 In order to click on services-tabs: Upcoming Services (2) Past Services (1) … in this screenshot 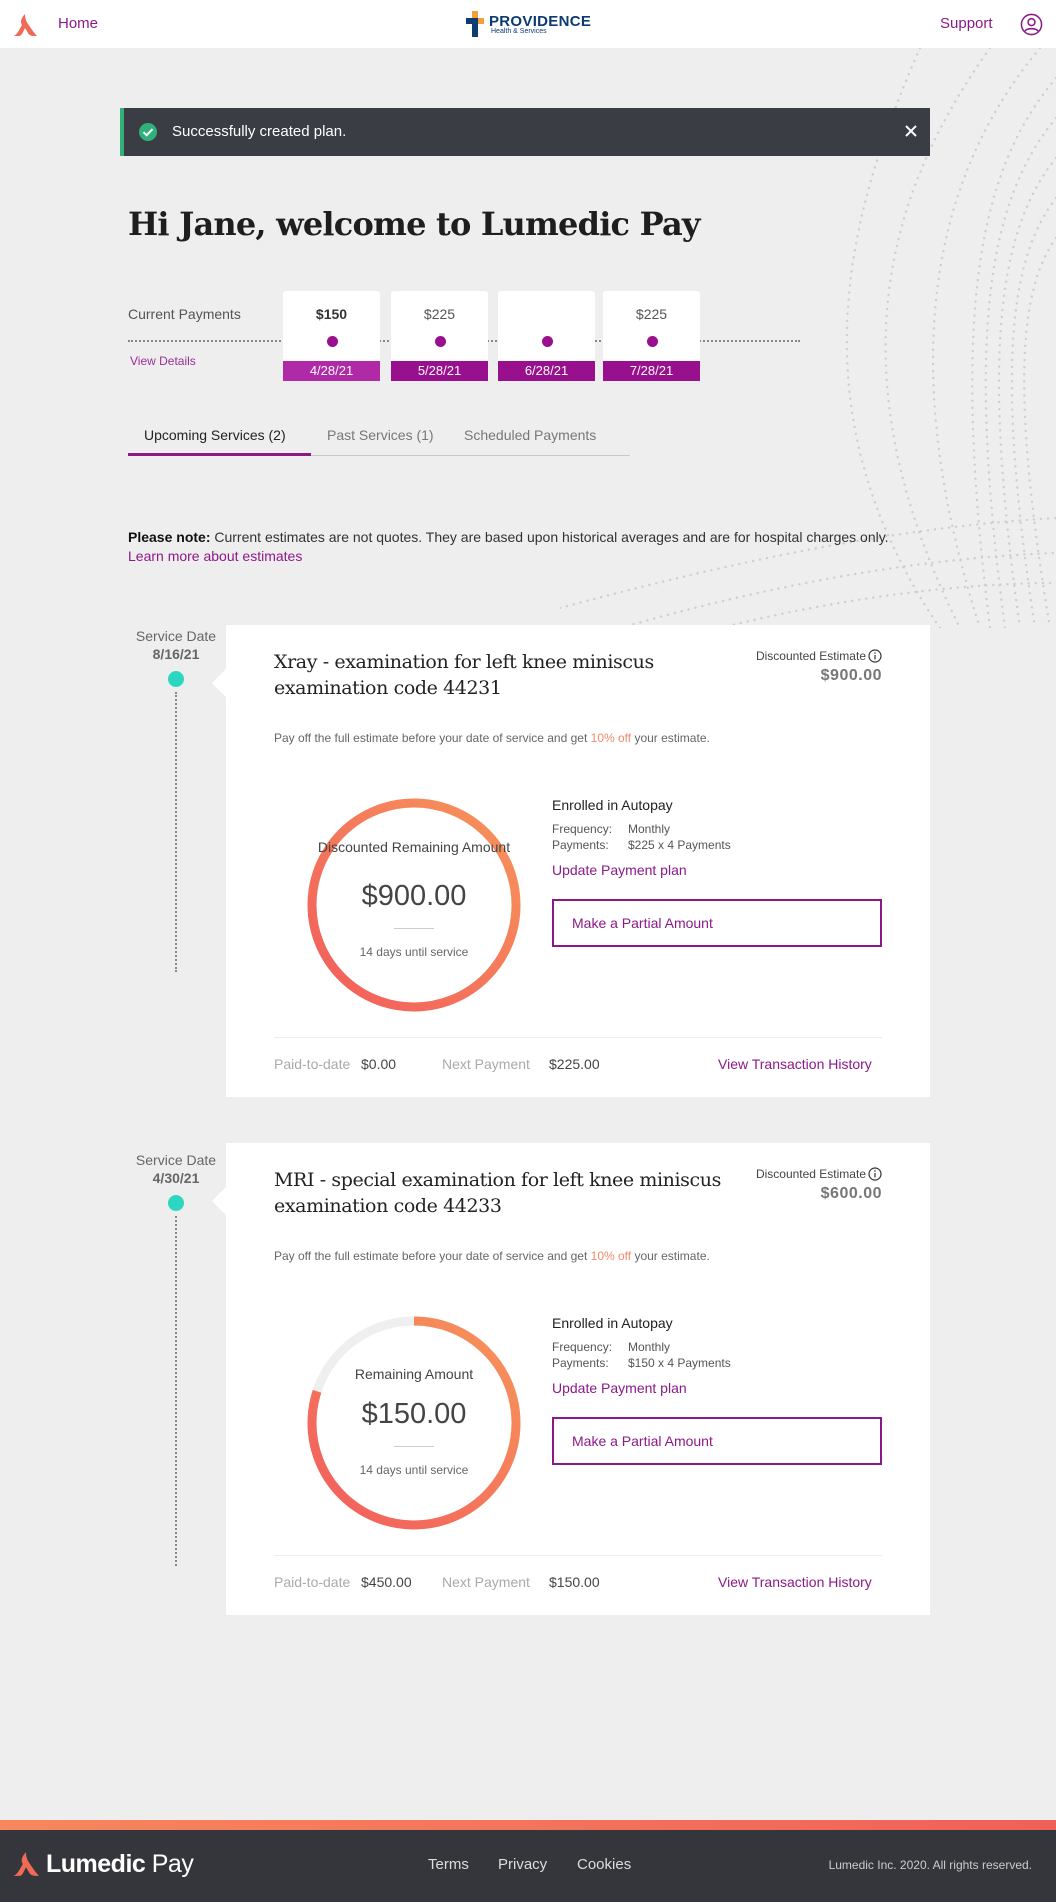, I will do `click(379, 441)`.